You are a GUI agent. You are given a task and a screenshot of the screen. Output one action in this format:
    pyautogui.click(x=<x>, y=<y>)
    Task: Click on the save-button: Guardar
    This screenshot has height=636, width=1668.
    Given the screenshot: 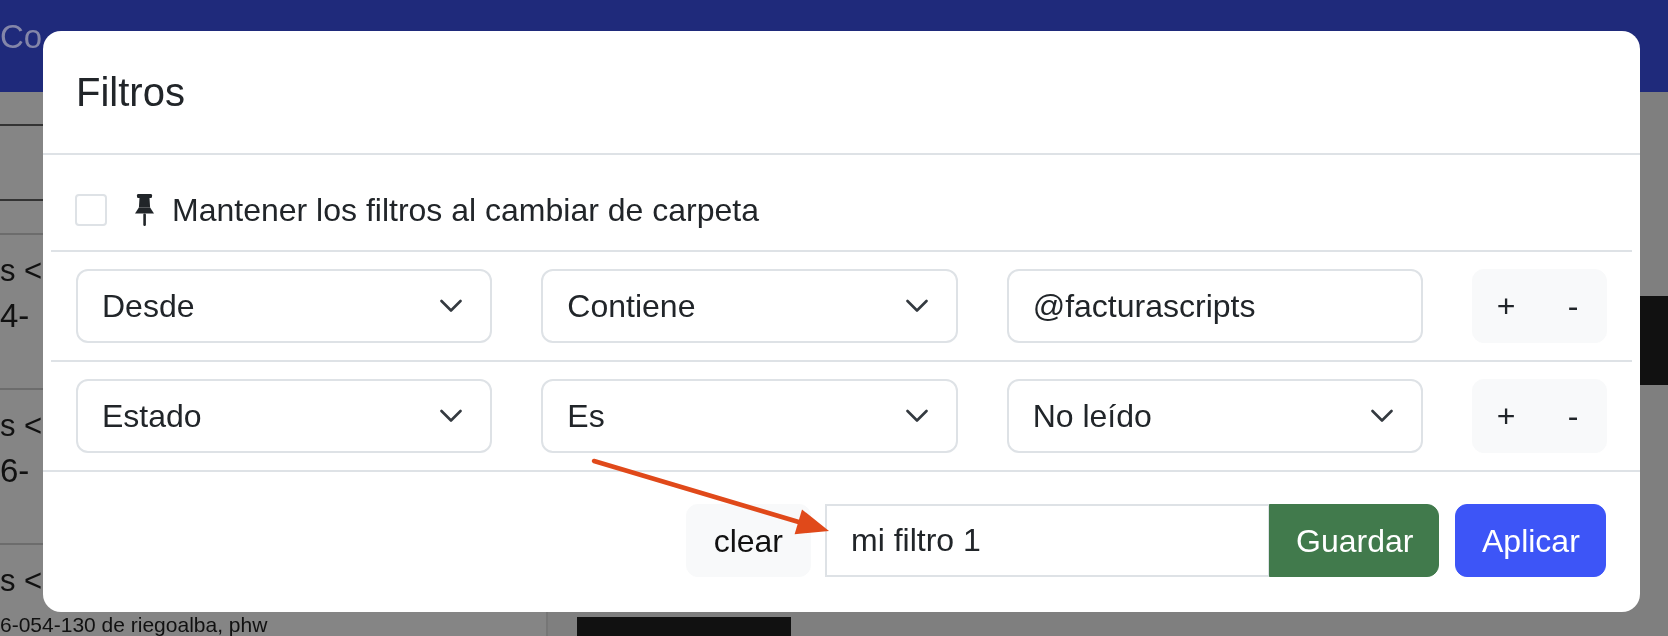 What is the action you would take?
    pyautogui.click(x=1354, y=540)
    